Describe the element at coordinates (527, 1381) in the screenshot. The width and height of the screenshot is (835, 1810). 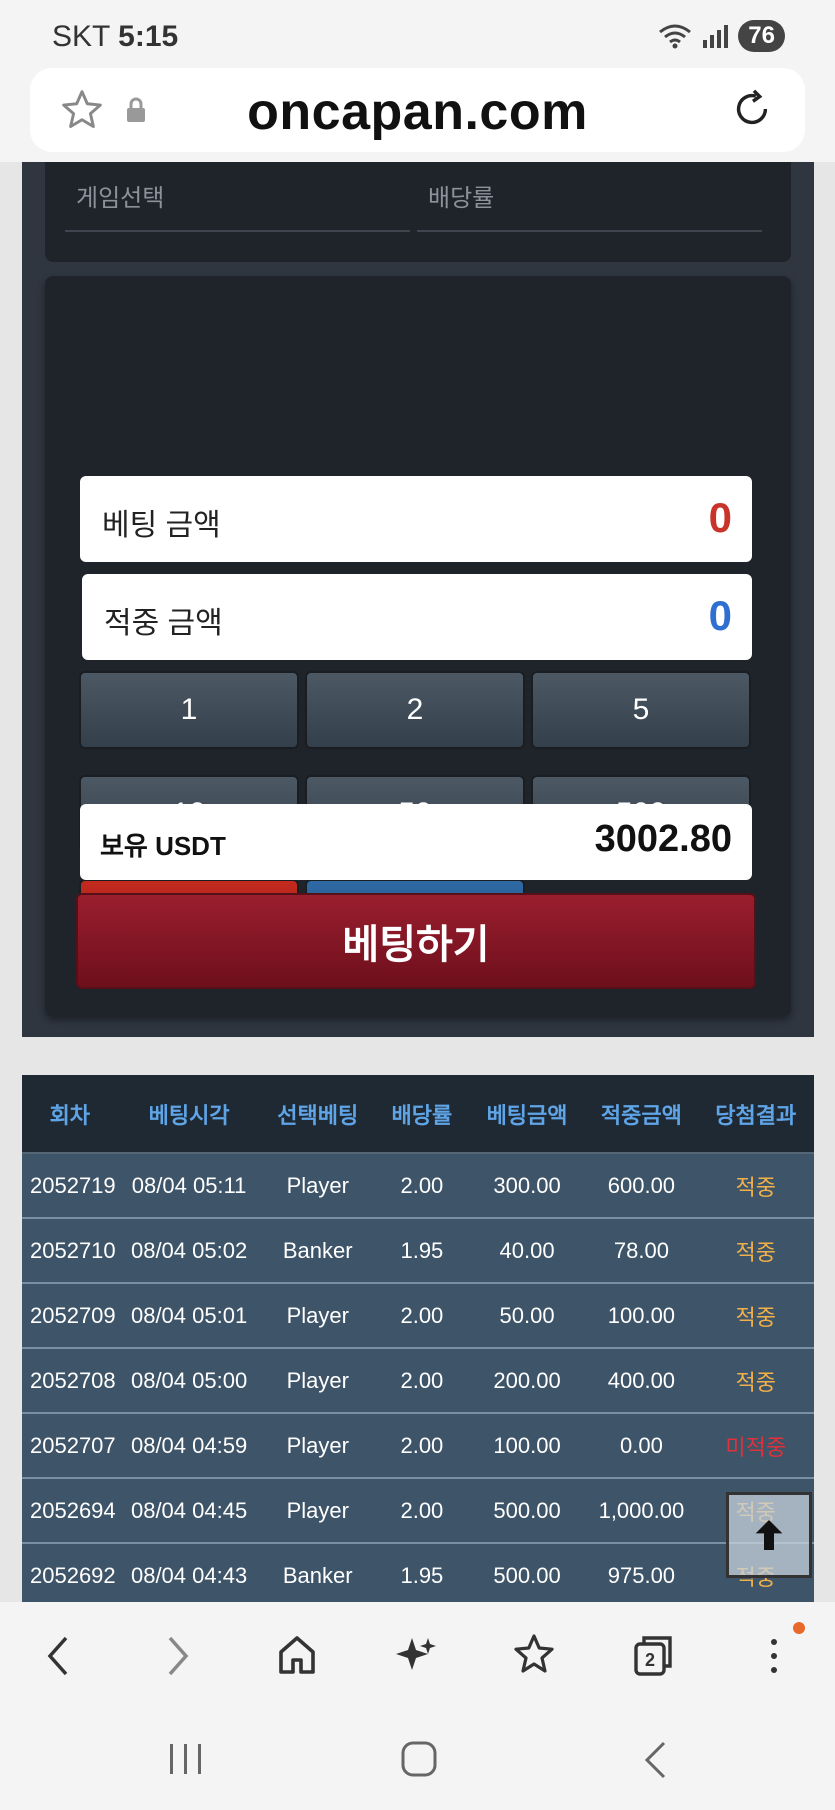
I see `bet-amount-cell: 200.00` at that location.